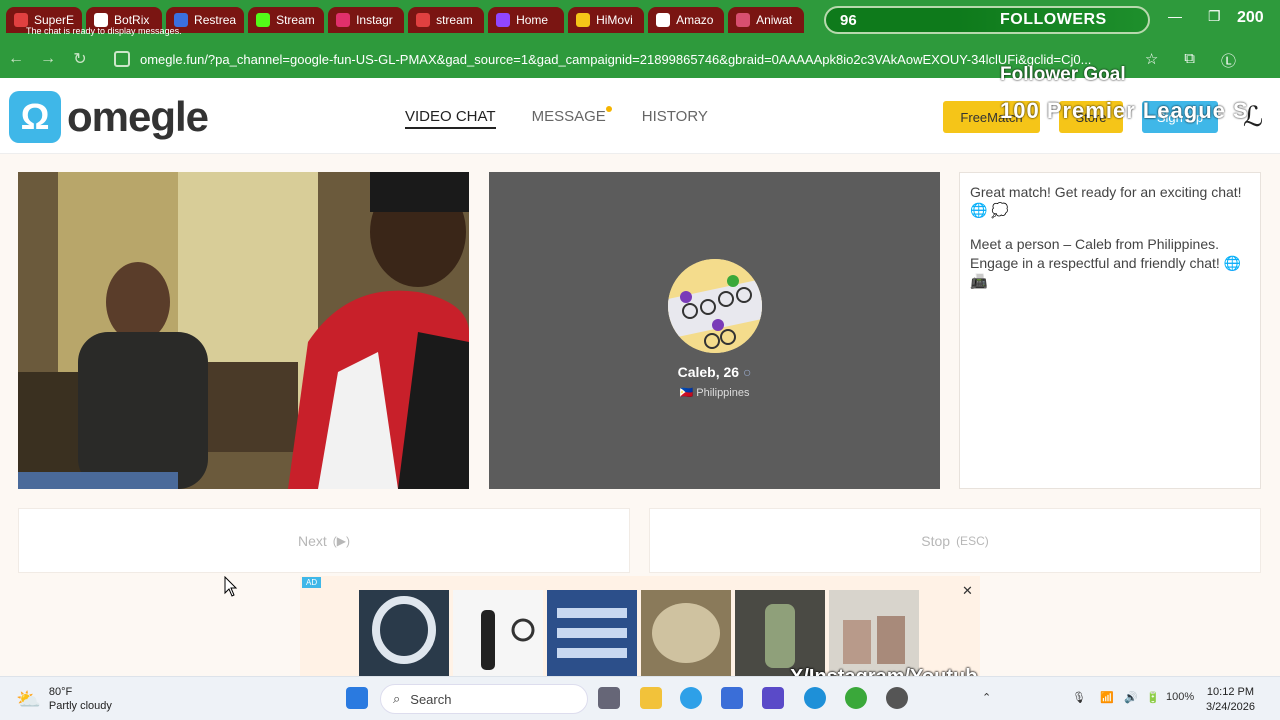 The height and width of the screenshot is (720, 1280). I want to click on notification-dot, so click(608, 109).